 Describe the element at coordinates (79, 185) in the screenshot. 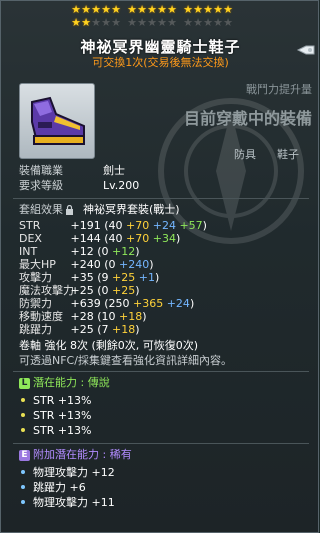

I see `level-row: 要求等級 Lv.200` at that location.